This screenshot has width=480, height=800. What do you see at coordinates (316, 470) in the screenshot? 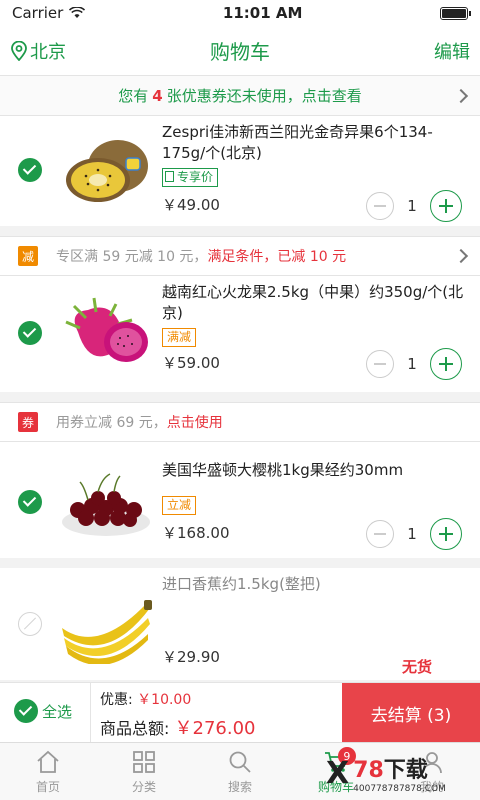
I see `item-name: 美国华盛顿大樱桃1kg果经约30mm` at bounding box center [316, 470].